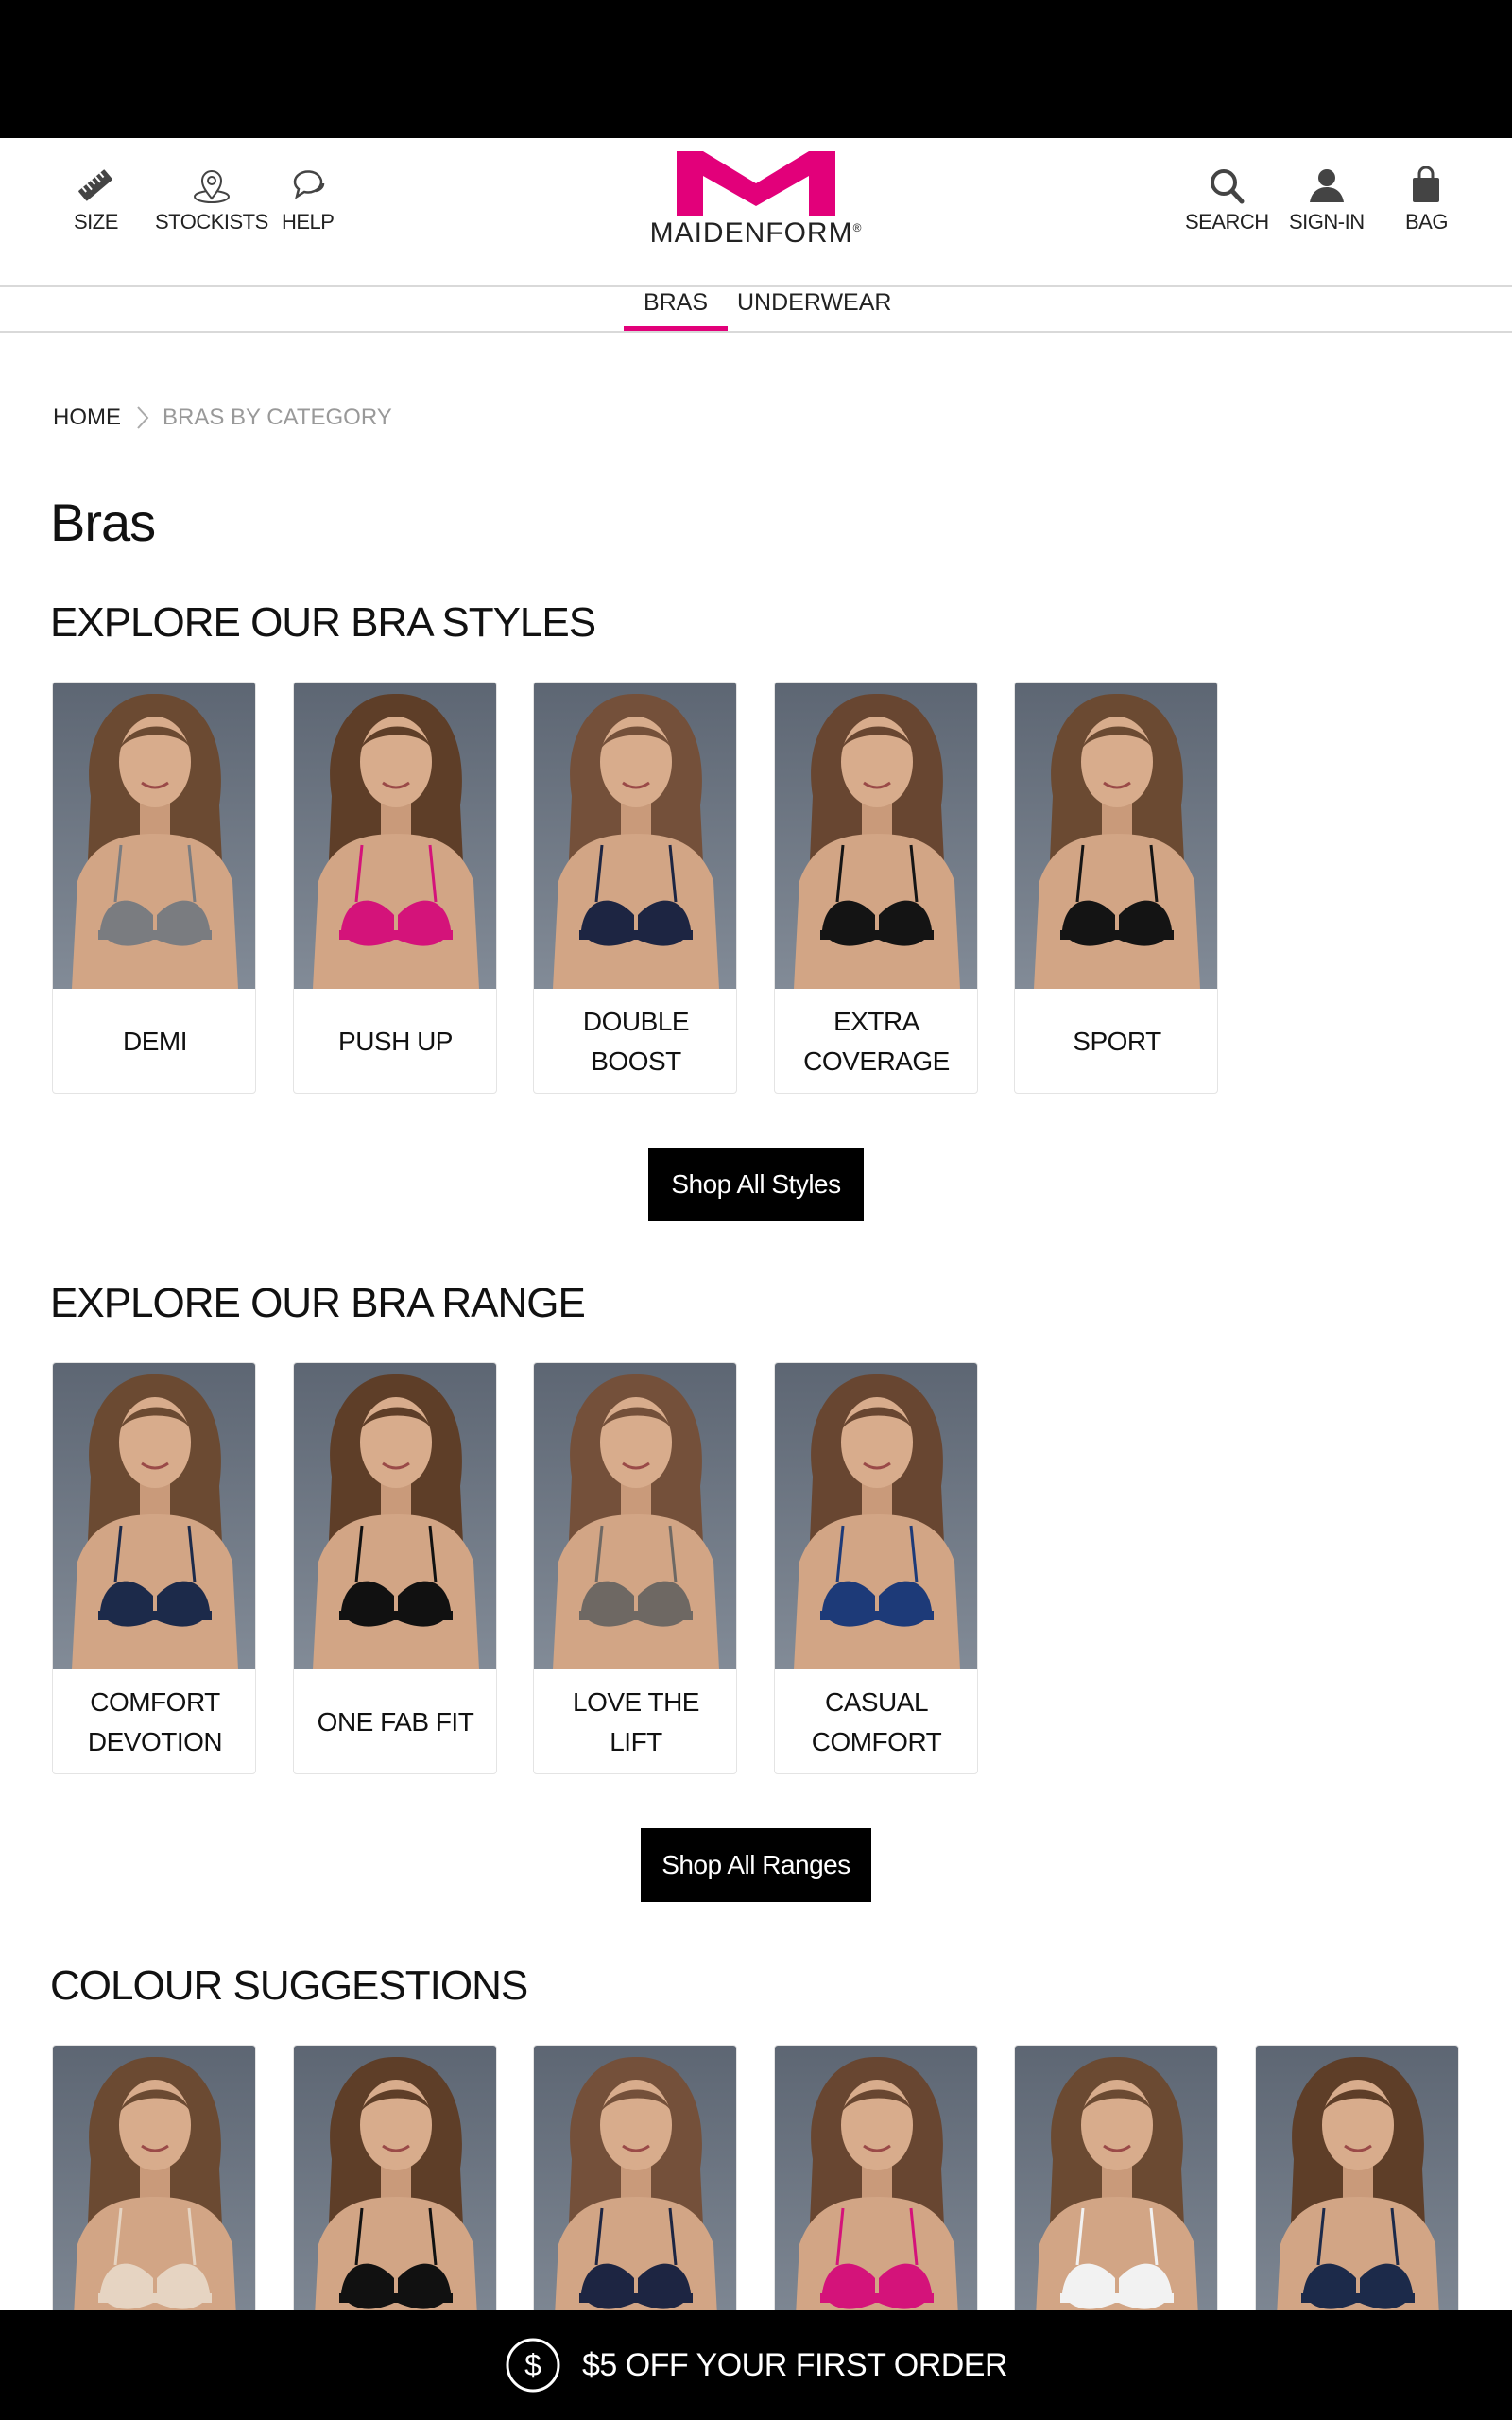  What do you see at coordinates (1327, 221) in the screenshot?
I see `sign-in-label: SIGN-IN` at bounding box center [1327, 221].